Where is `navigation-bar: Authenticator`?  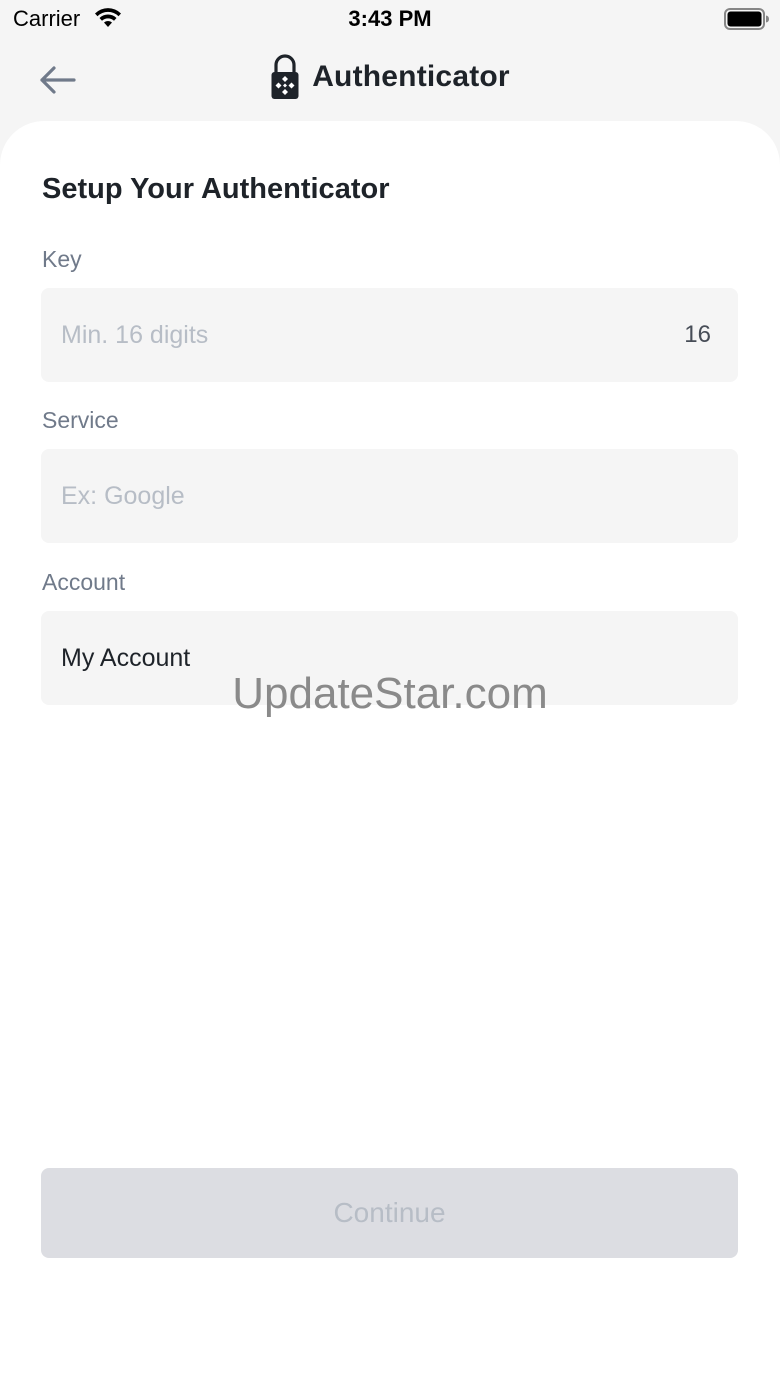
navigation-bar: Authenticator is located at coordinates (390, 80).